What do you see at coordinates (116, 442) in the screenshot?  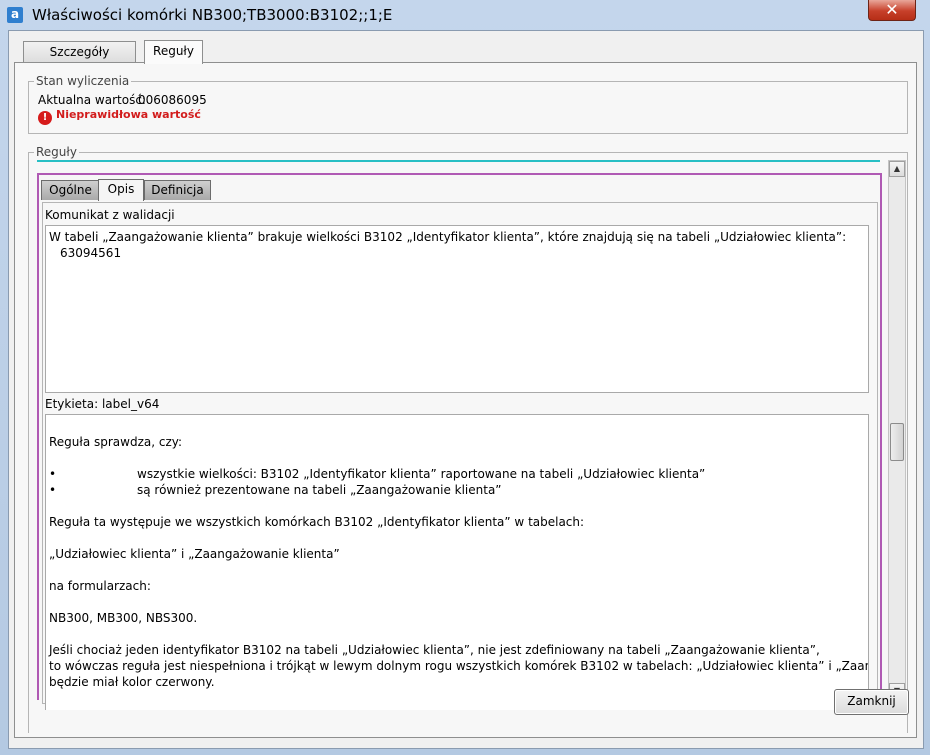 I see `desc-p1: Reguła sprawdza, czy:` at bounding box center [116, 442].